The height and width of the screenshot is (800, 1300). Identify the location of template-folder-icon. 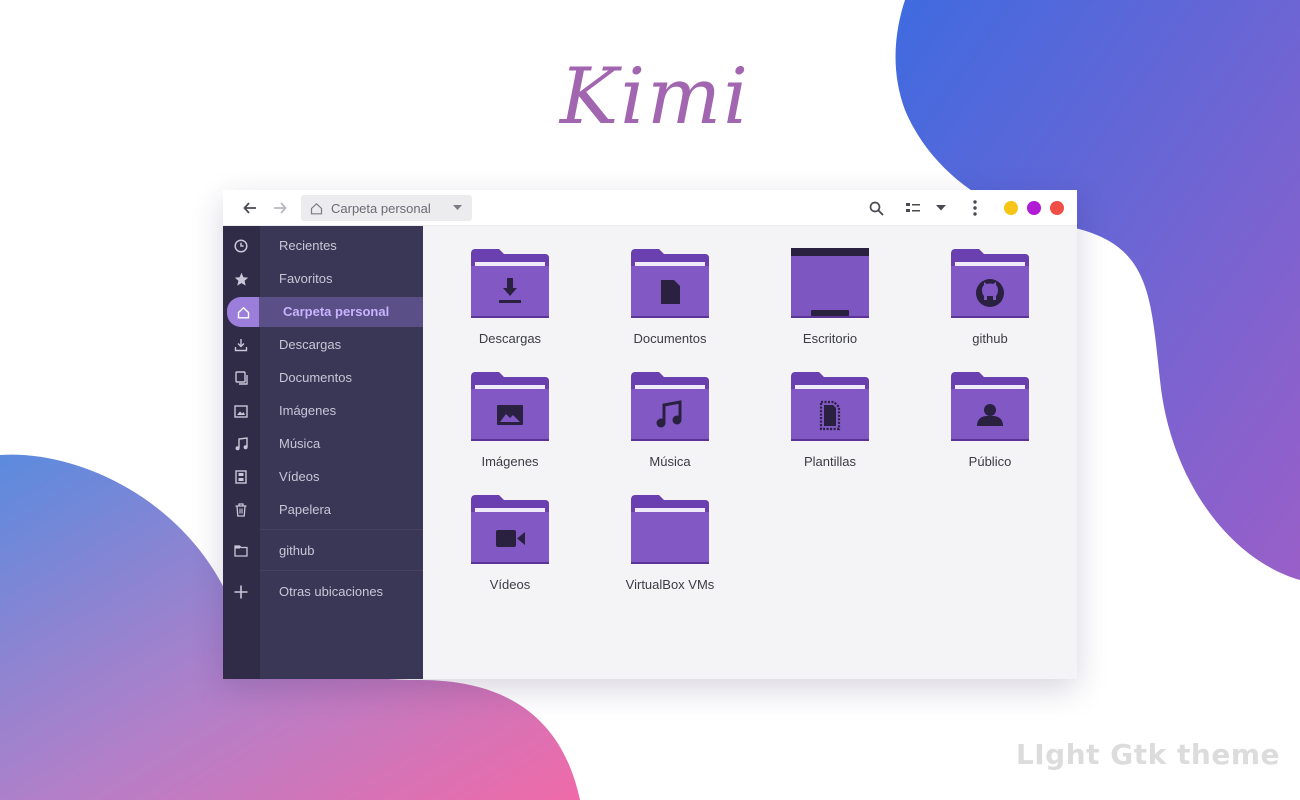
(830, 406).